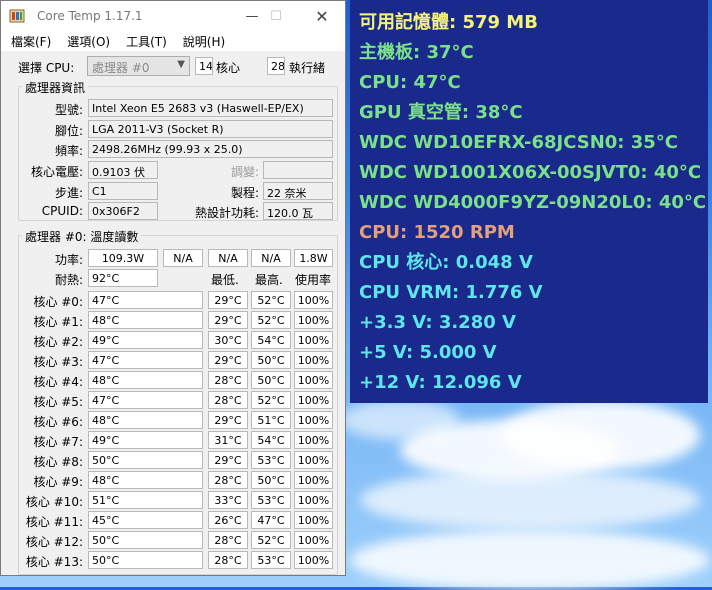  What do you see at coordinates (54, 522) in the screenshot?
I see `core-label: 核心 #11:` at bounding box center [54, 522].